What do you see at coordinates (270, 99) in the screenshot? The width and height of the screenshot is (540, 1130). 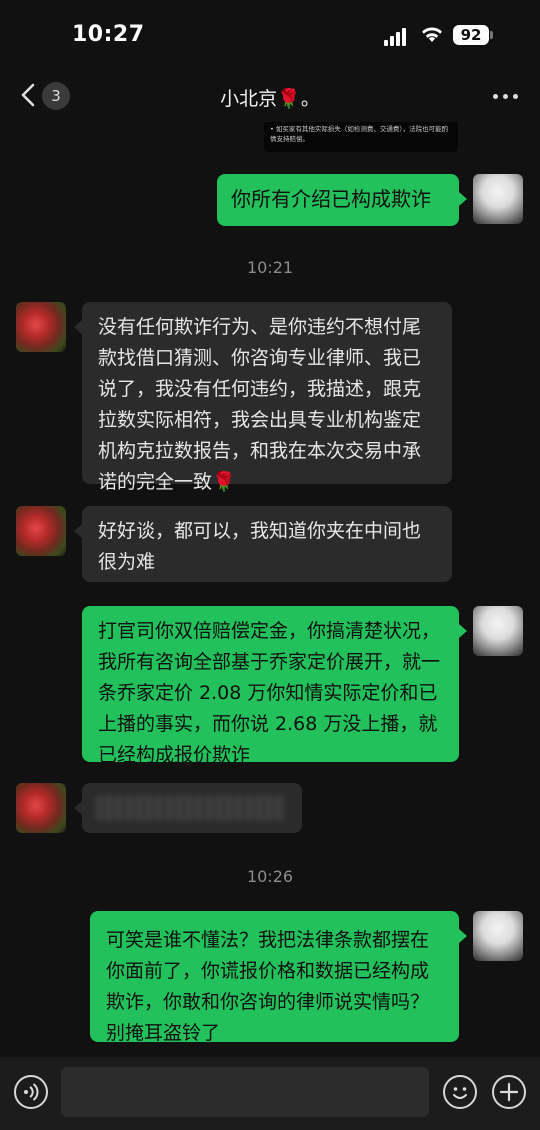 I see `chat-title: 小北京🌹。` at bounding box center [270, 99].